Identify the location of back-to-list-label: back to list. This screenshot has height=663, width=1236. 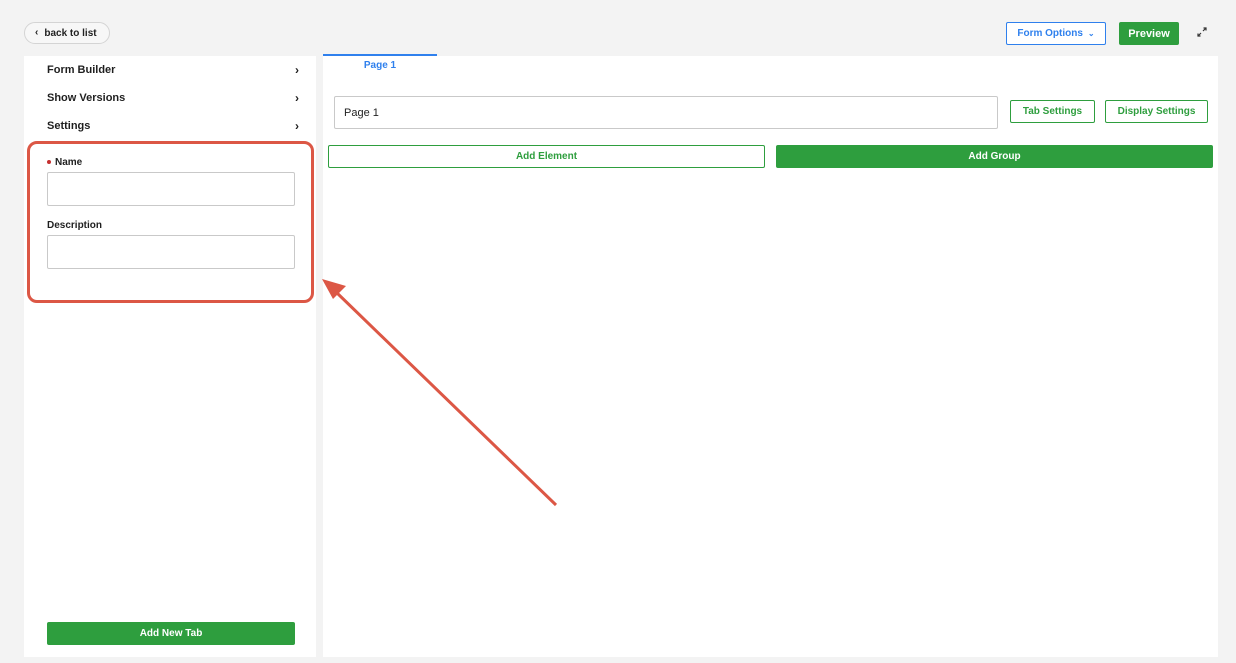
(70, 33).